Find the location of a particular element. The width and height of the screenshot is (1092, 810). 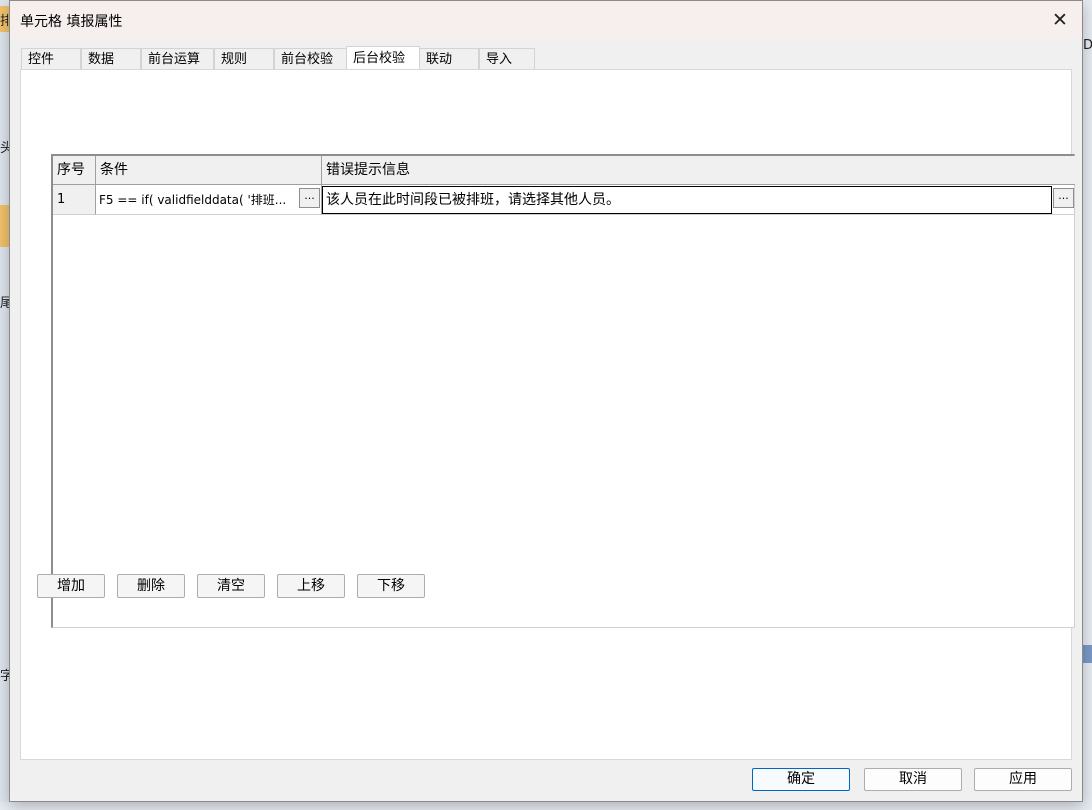

dialog-title: 单元格 填报属性 is located at coordinates (71, 22).